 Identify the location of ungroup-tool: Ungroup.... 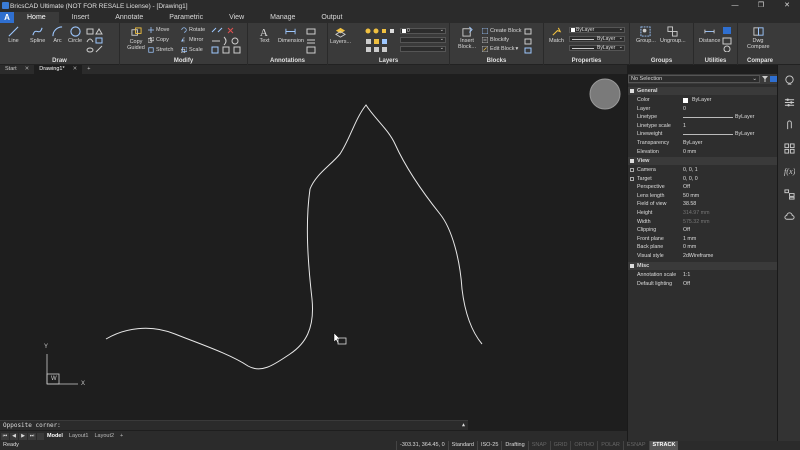
(673, 35).